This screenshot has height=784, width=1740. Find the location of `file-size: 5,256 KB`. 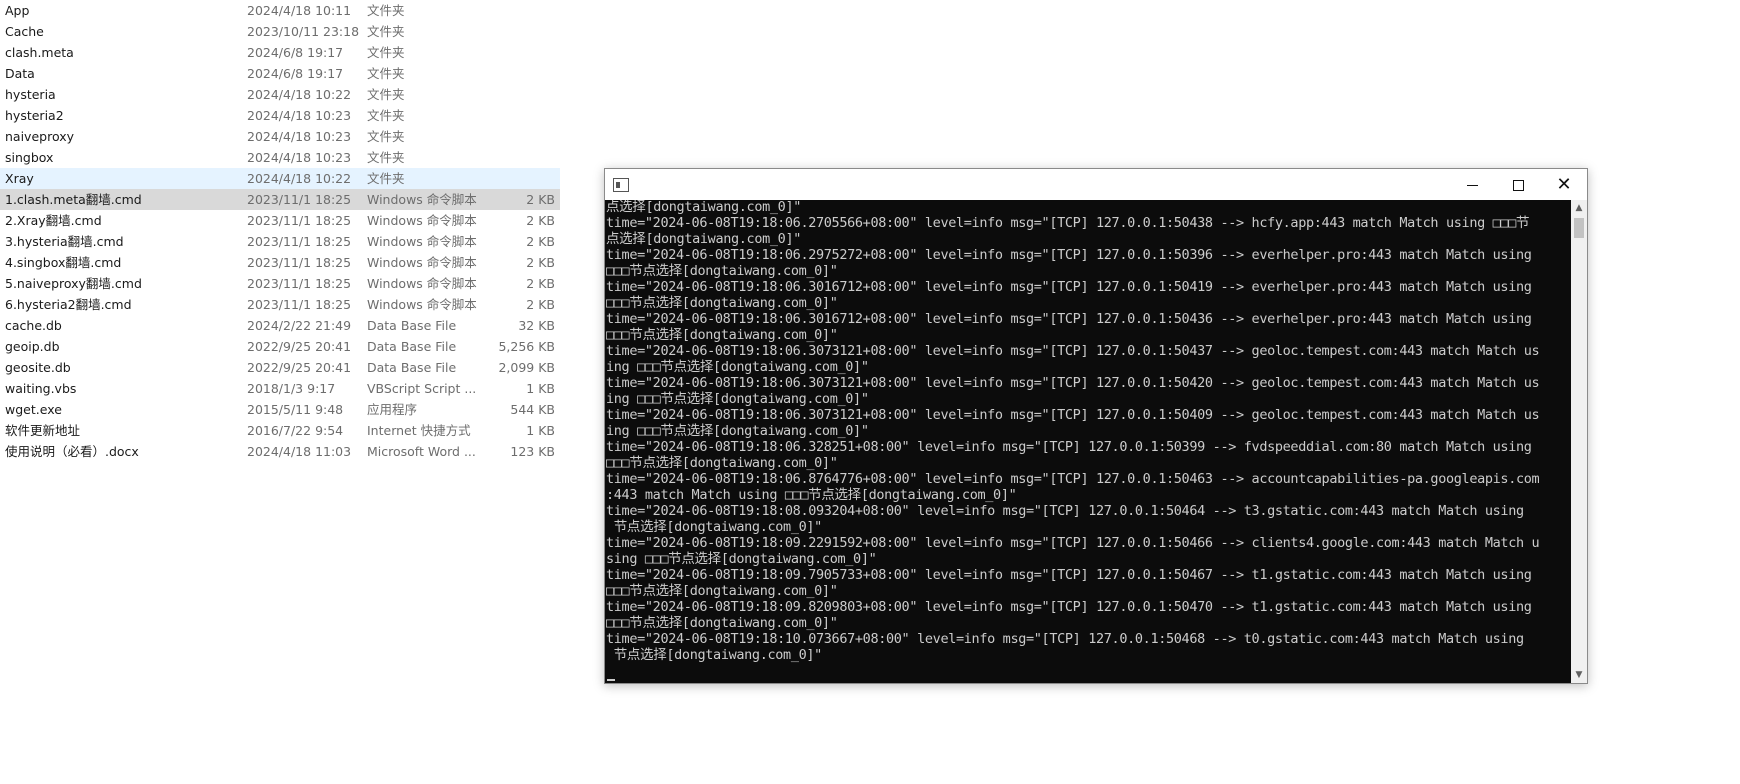

file-size: 5,256 KB is located at coordinates (526, 346).